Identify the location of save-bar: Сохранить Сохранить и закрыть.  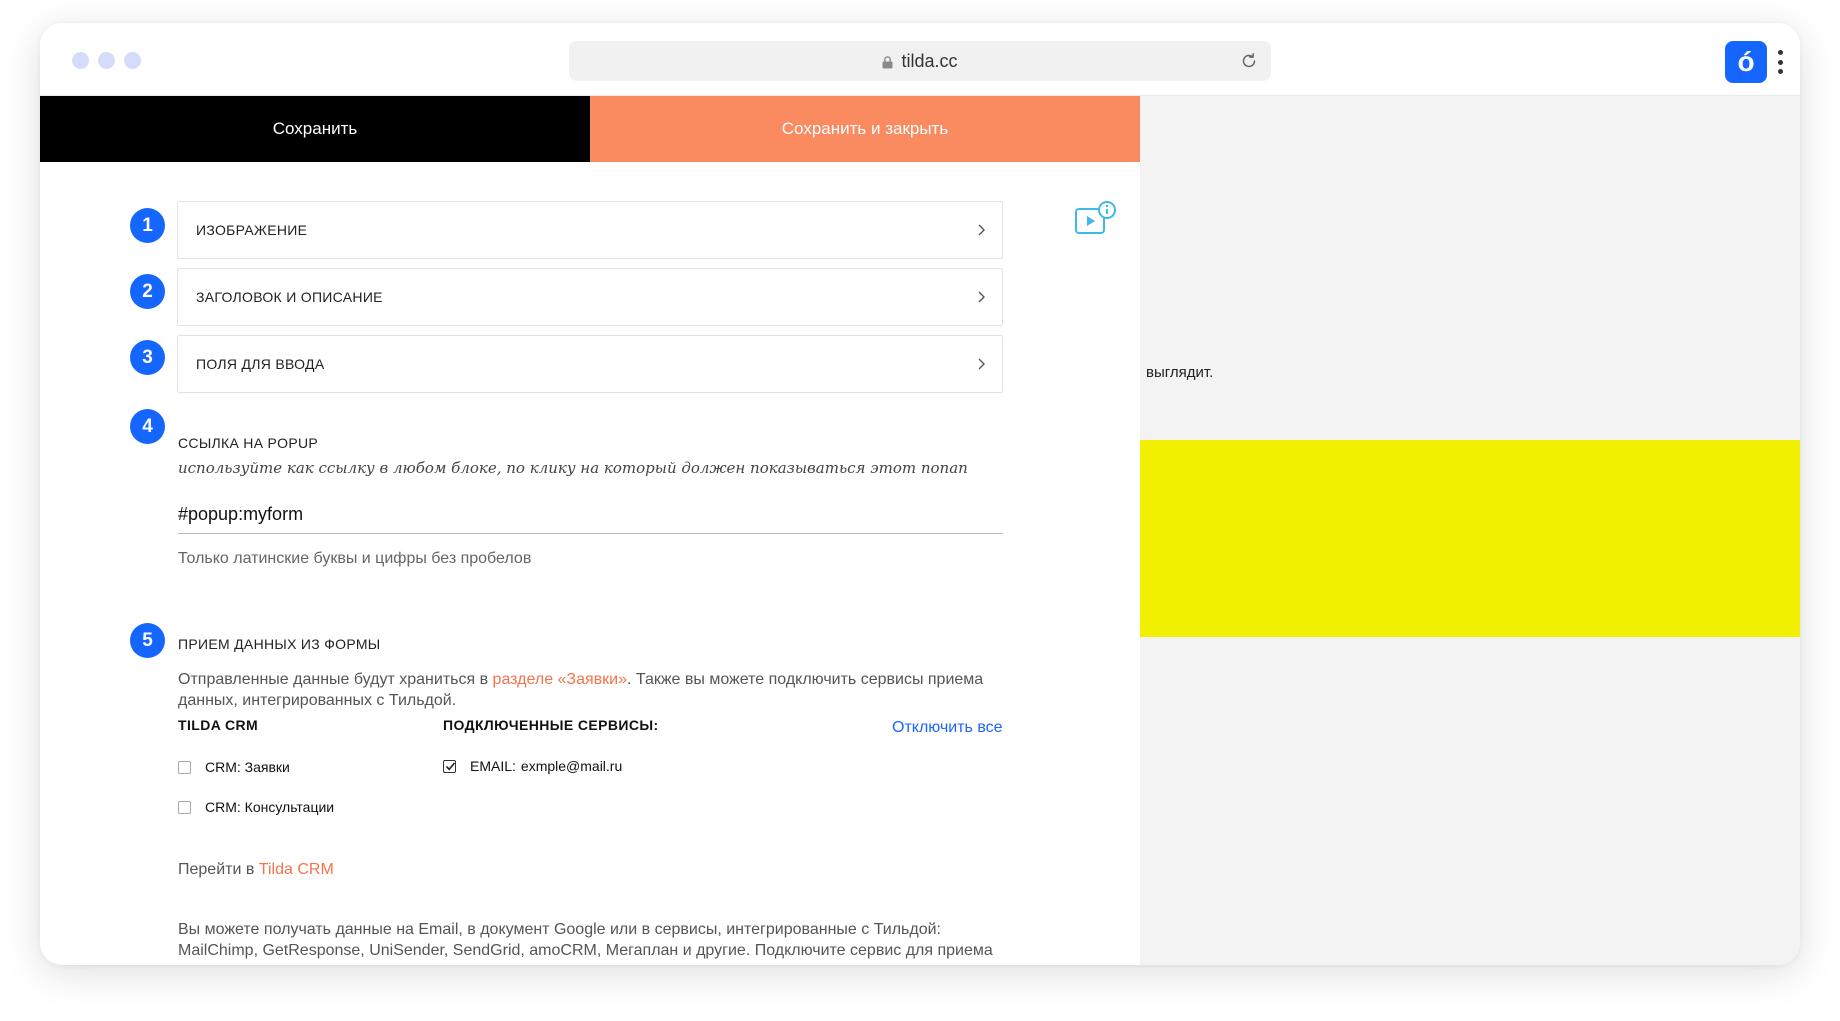
(590, 129).